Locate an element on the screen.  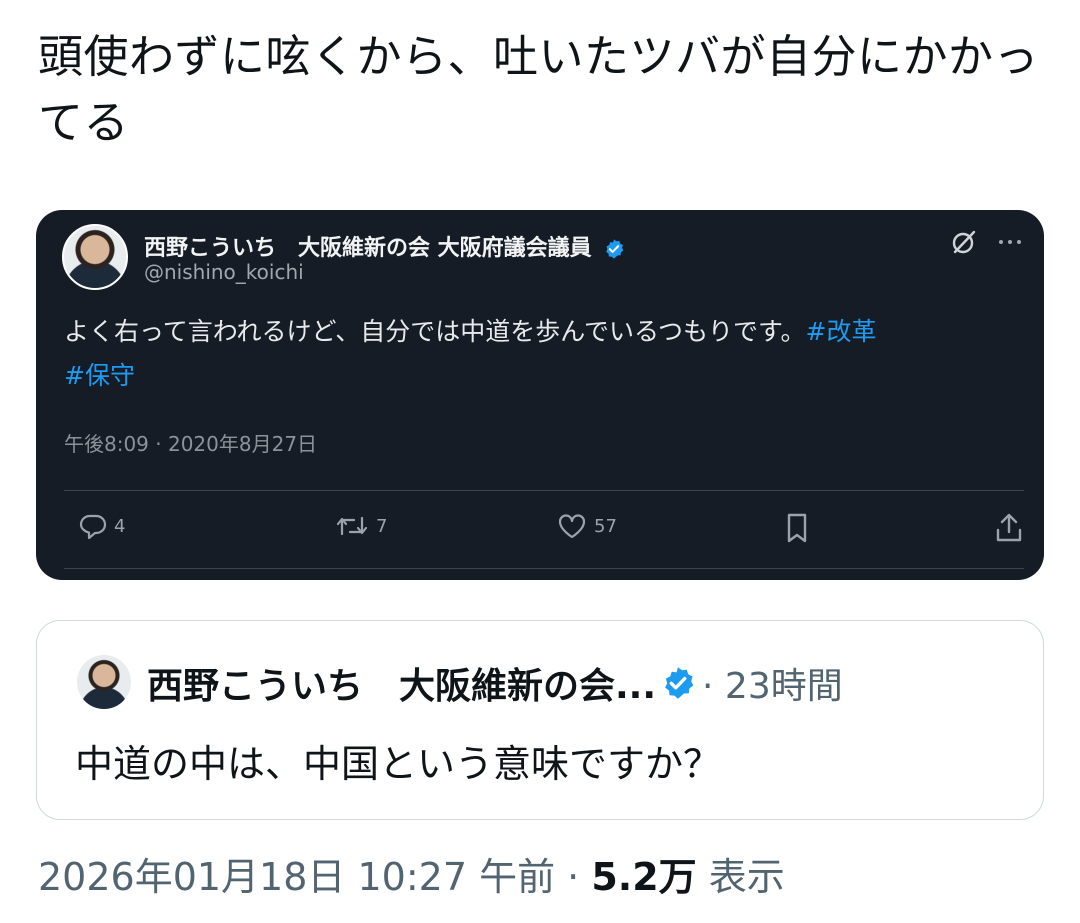
quote-relative-time: · 23時間 is located at coordinates (772, 683).